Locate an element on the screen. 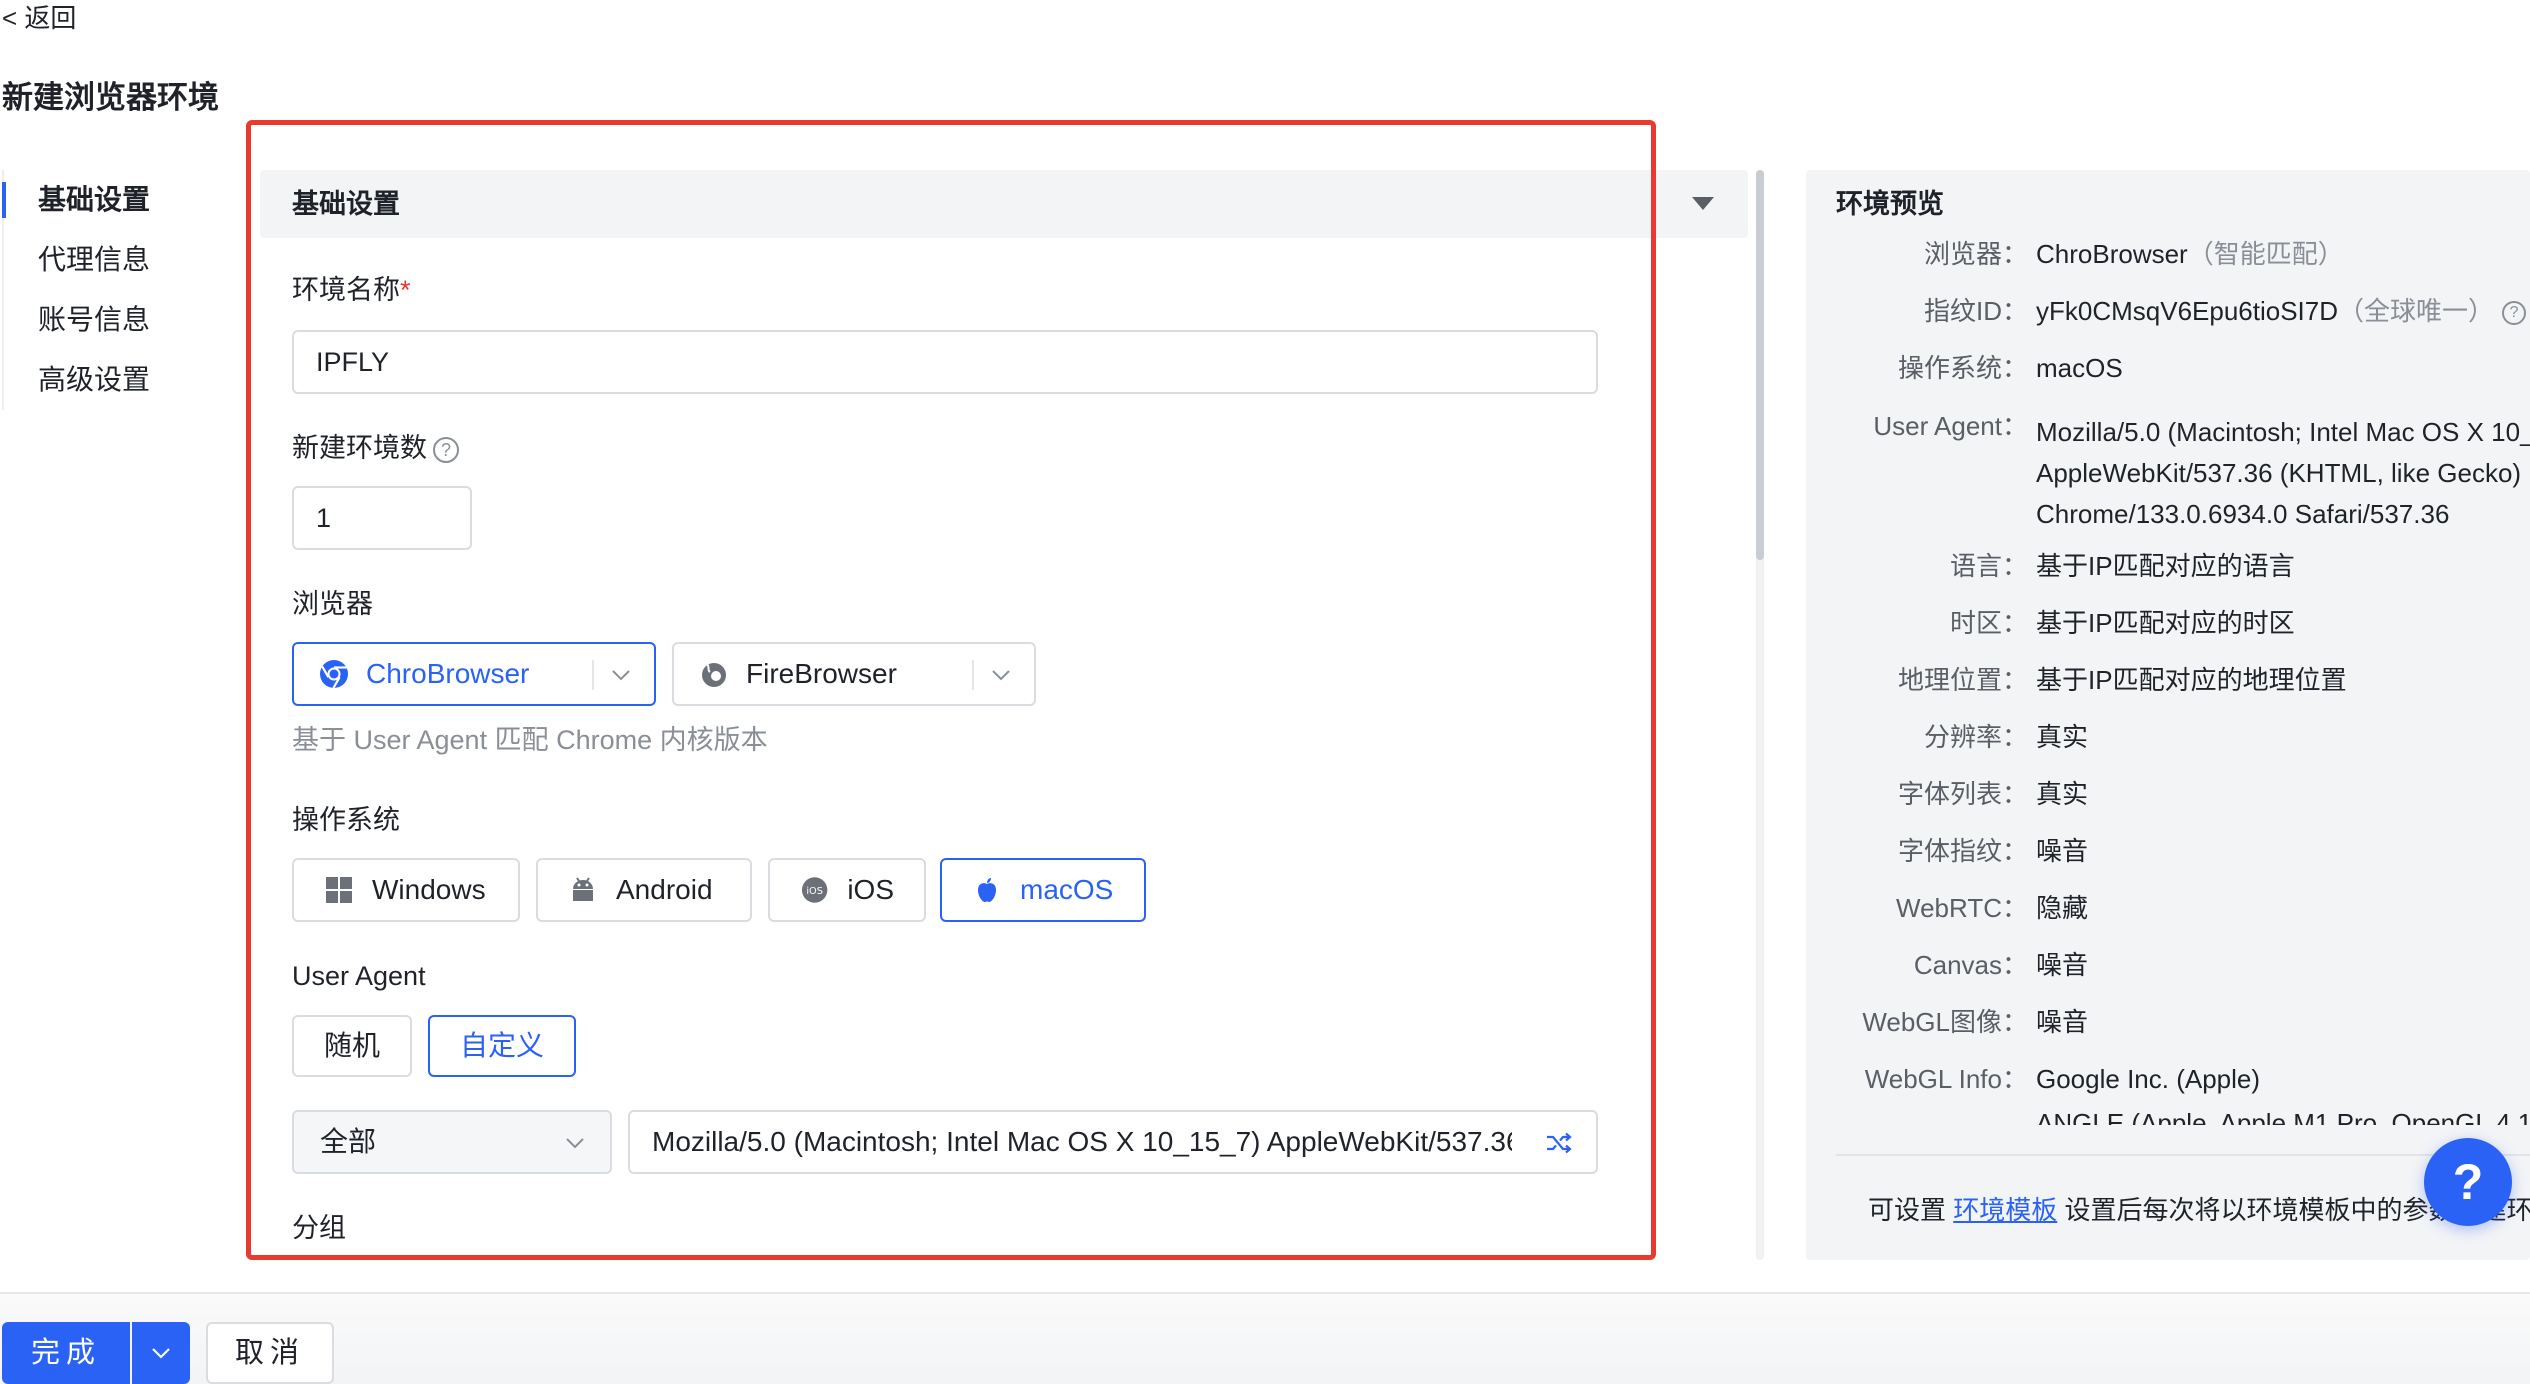  bottom-action-bar is located at coordinates (1265, 1339).